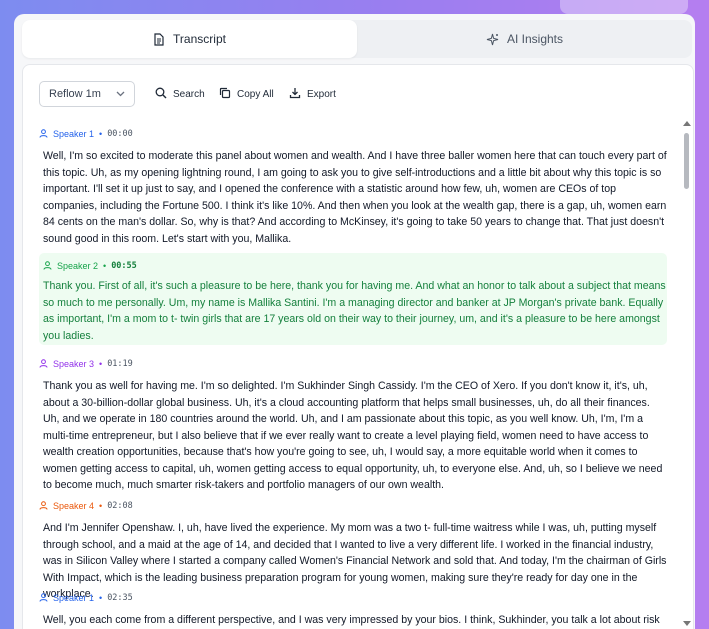  I want to click on copy-icon, so click(225, 94).